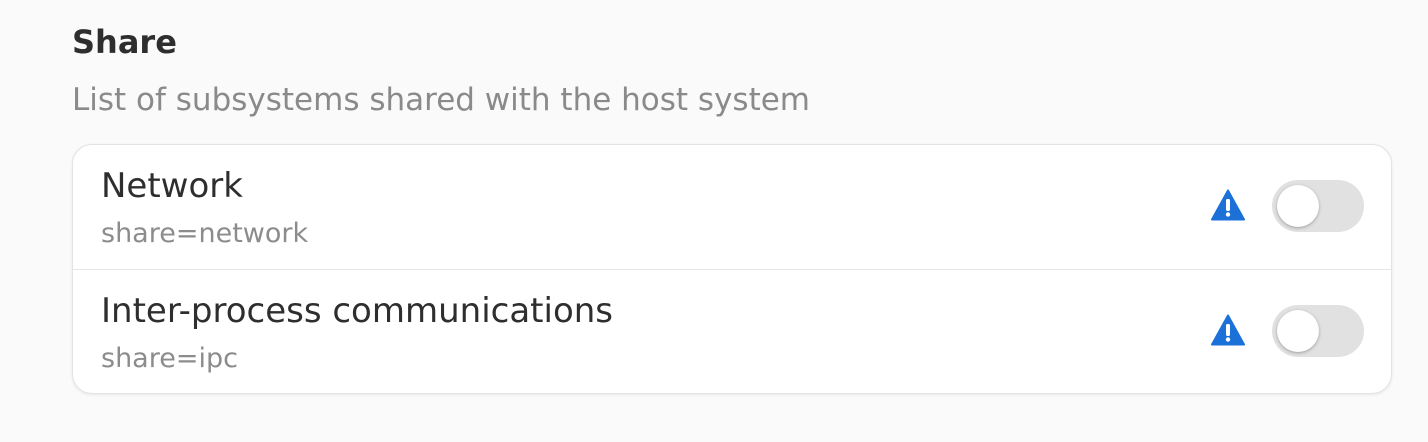  I want to click on row-title: Inter-process communications, so click(357, 311).